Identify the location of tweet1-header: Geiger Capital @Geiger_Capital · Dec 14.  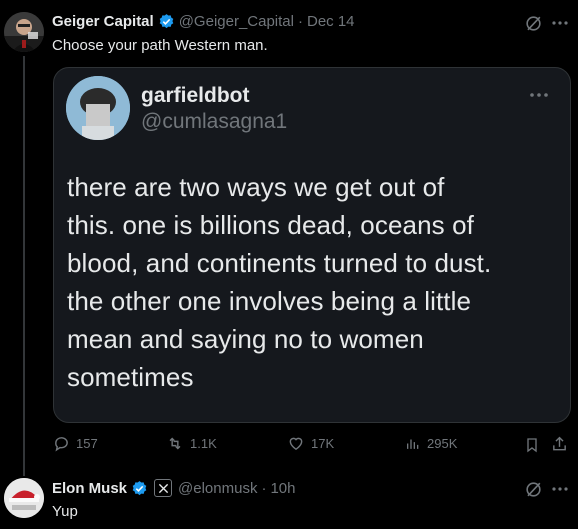
(203, 21).